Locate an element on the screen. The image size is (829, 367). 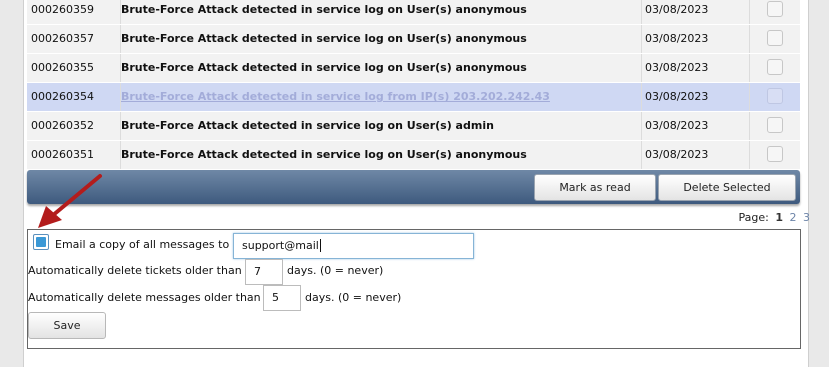
message-id: 000260359 is located at coordinates (74, 12).